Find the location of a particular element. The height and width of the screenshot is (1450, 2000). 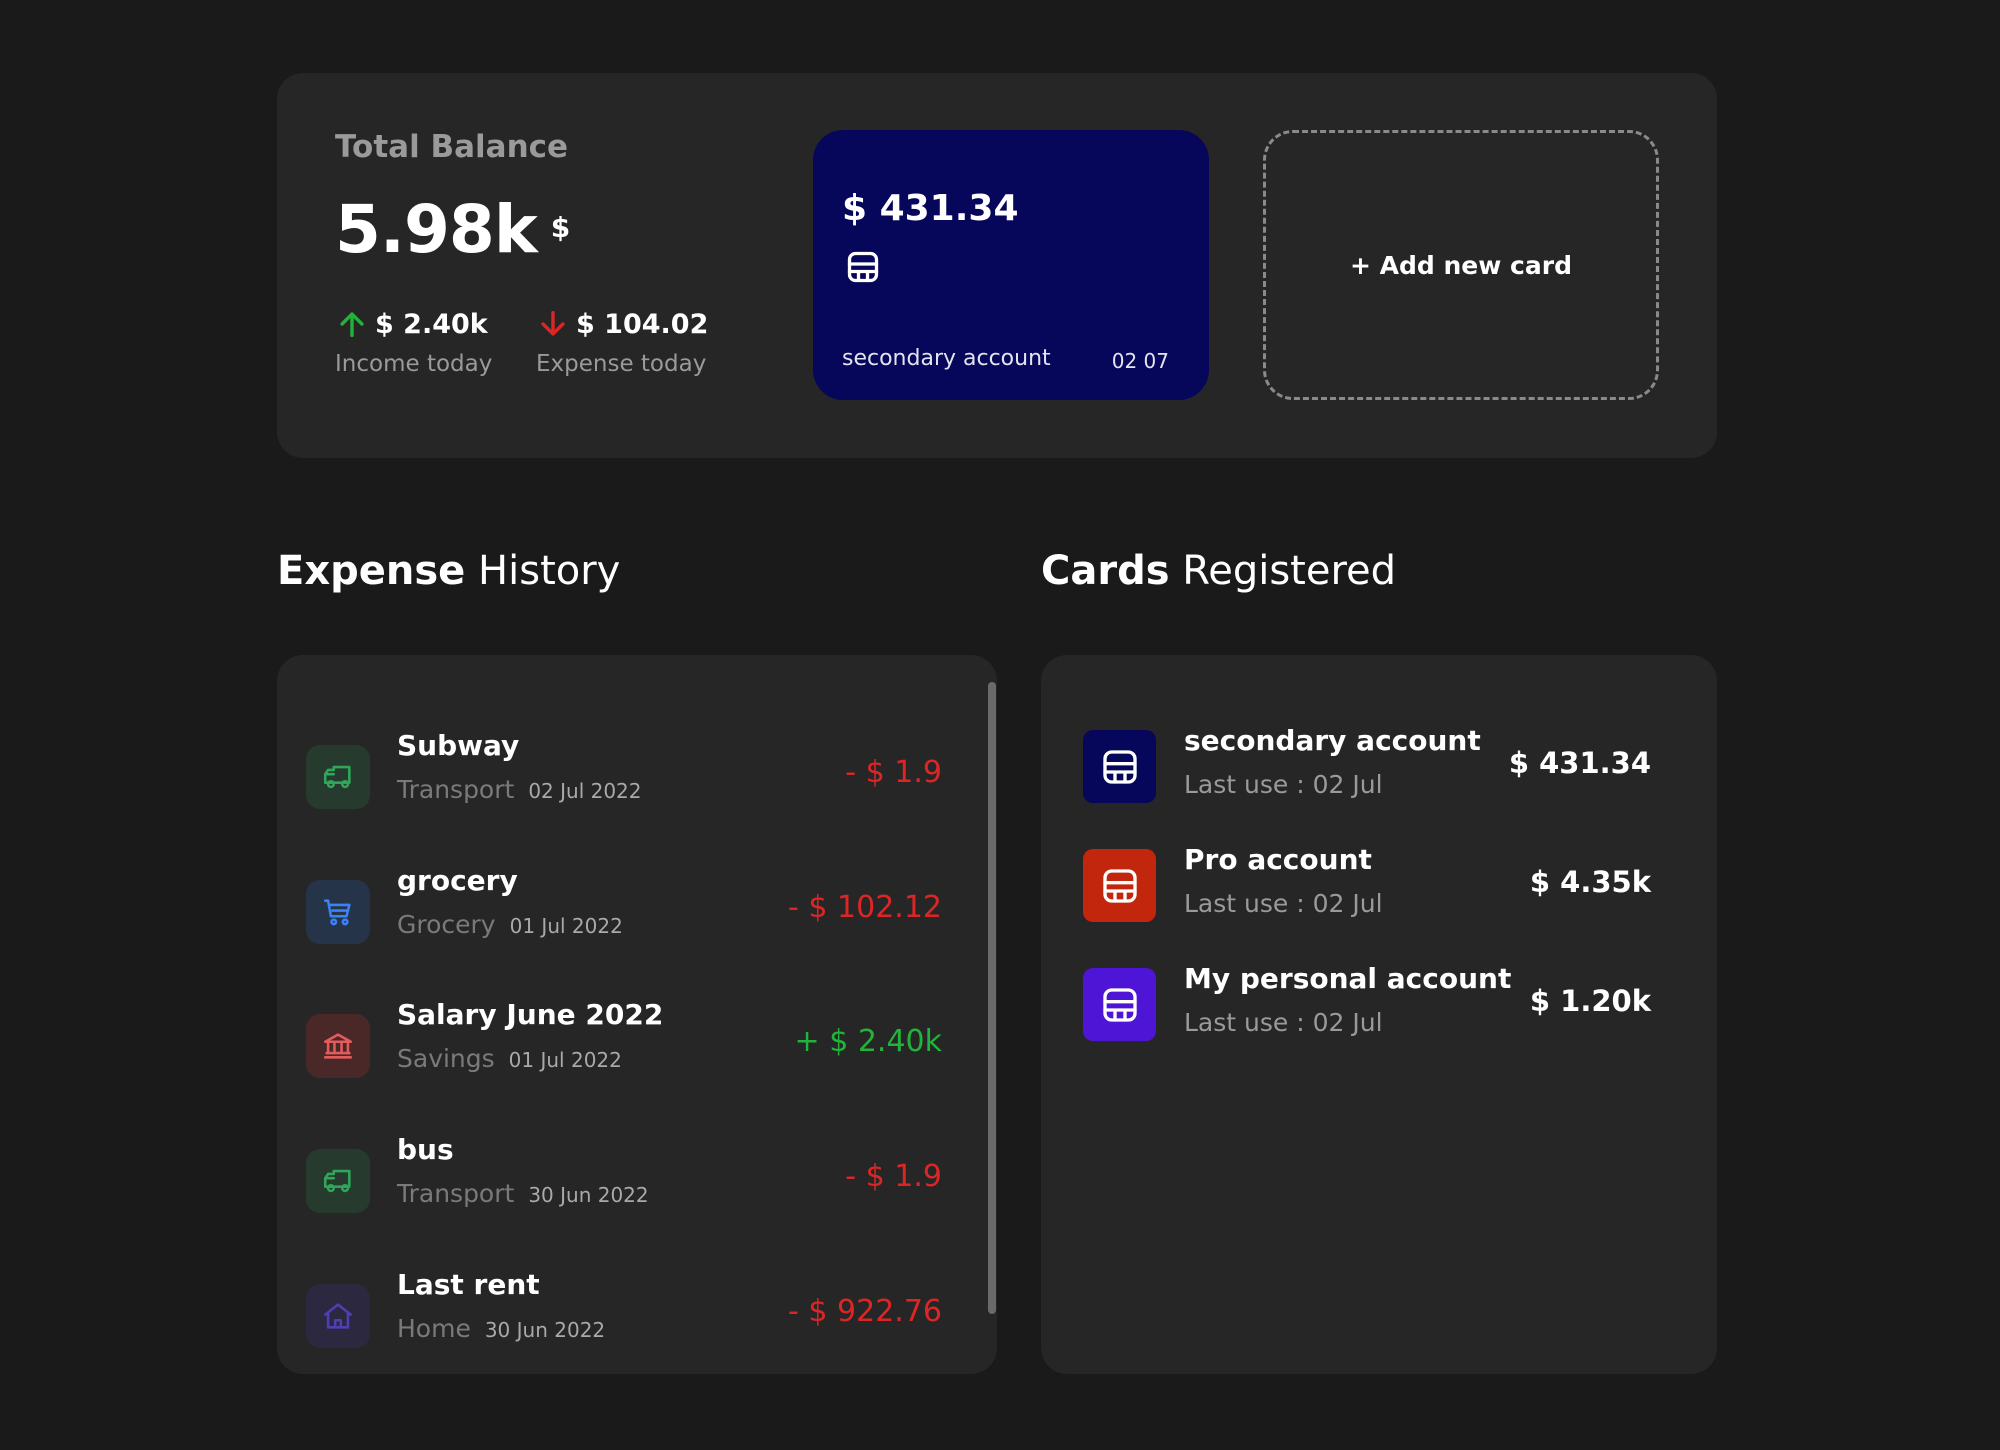

featured-card: $ 431.34 secondary account 02 07 is located at coordinates (1011, 265).